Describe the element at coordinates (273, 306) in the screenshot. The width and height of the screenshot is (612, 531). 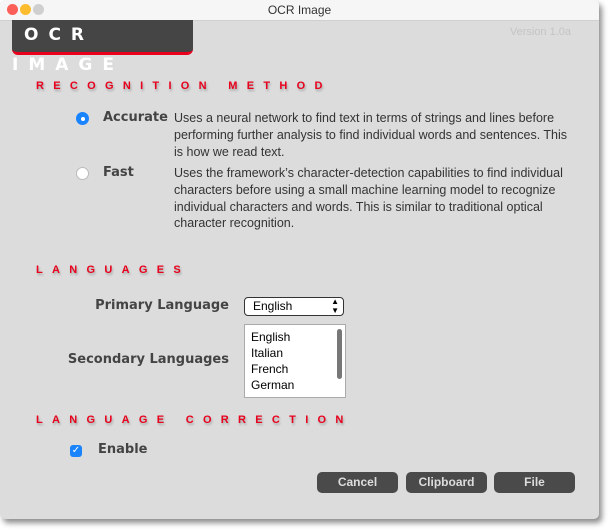
I see `primary-language-value: English` at that location.